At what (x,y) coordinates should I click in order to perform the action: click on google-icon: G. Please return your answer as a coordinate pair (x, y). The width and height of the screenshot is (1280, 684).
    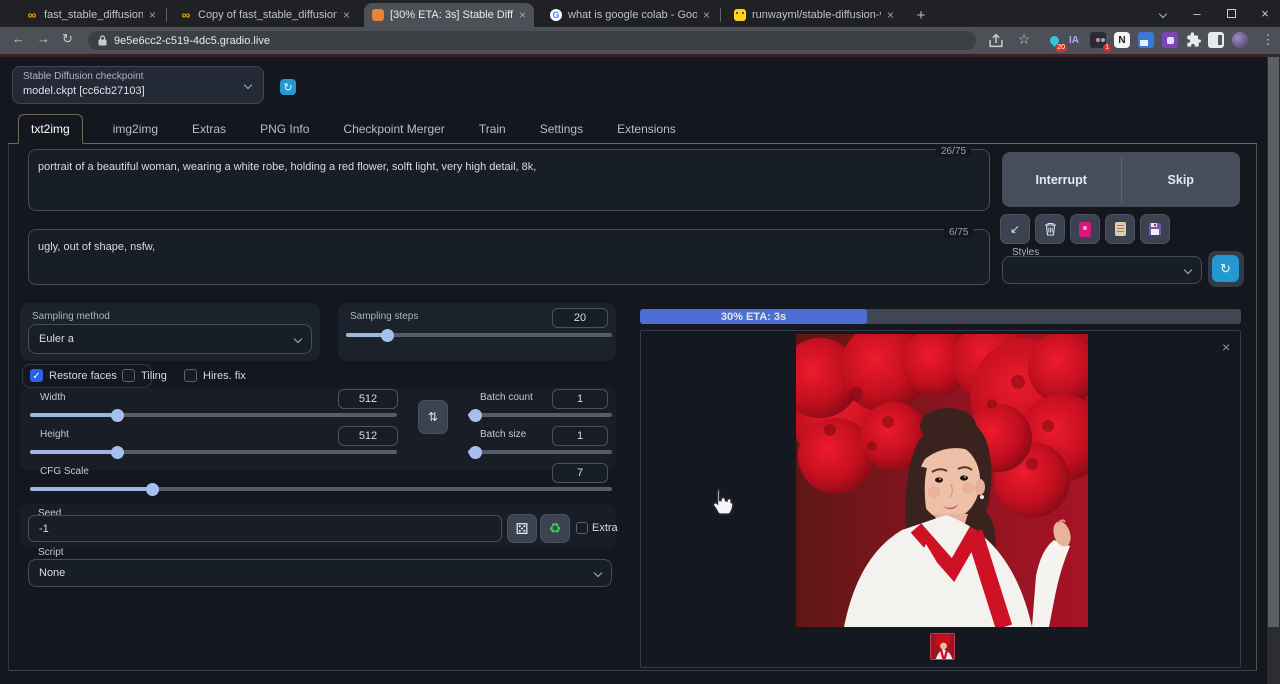
    Looking at the image, I should click on (556, 15).